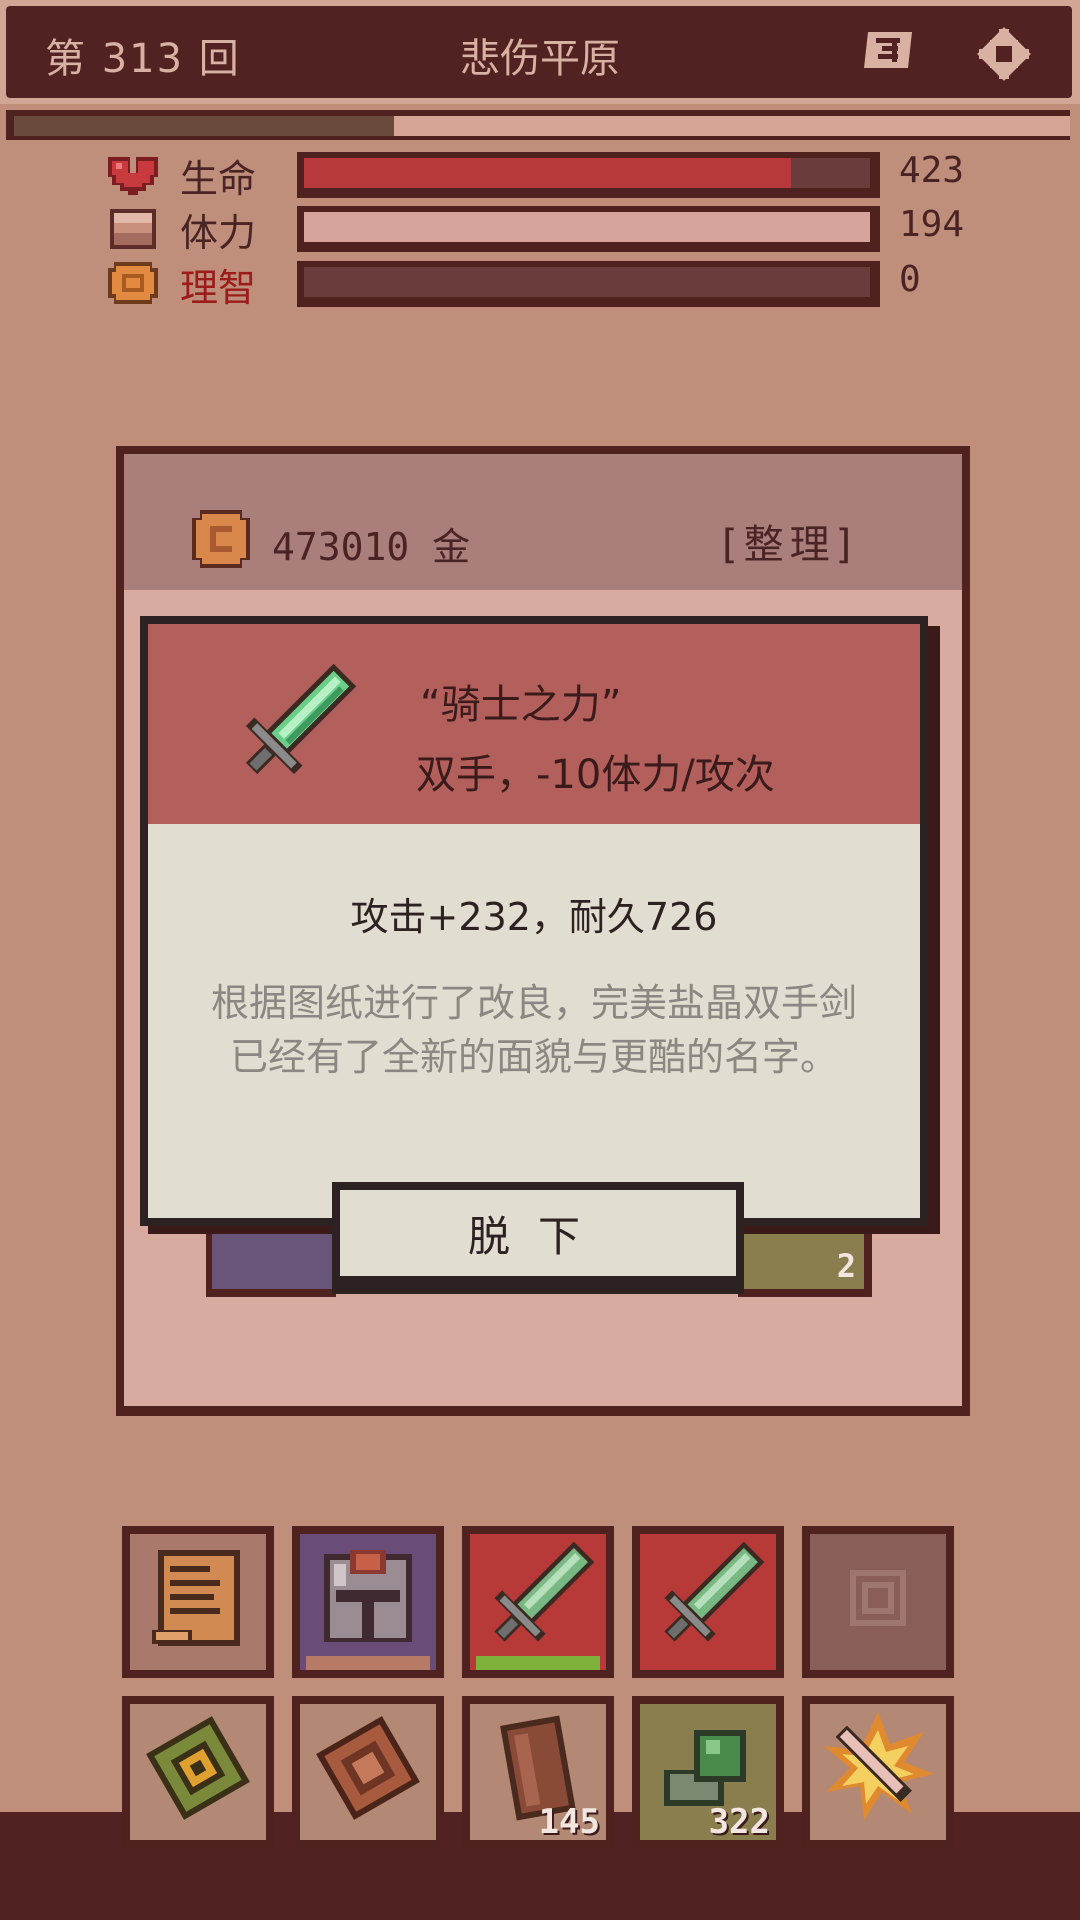 The height and width of the screenshot is (1920, 1080). Describe the element at coordinates (910, 279) in the screenshot. I see `stat-value-sanity: 0` at that location.